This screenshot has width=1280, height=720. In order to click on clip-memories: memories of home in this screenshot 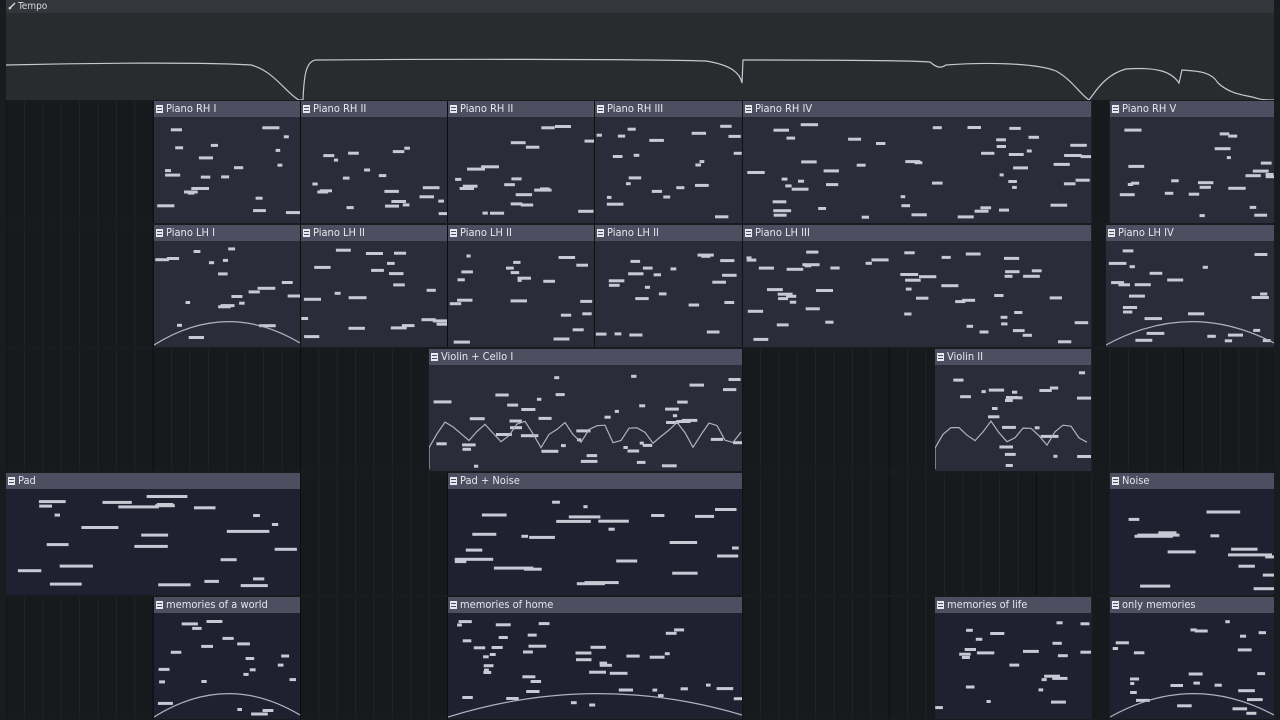, I will do `click(595, 658)`.